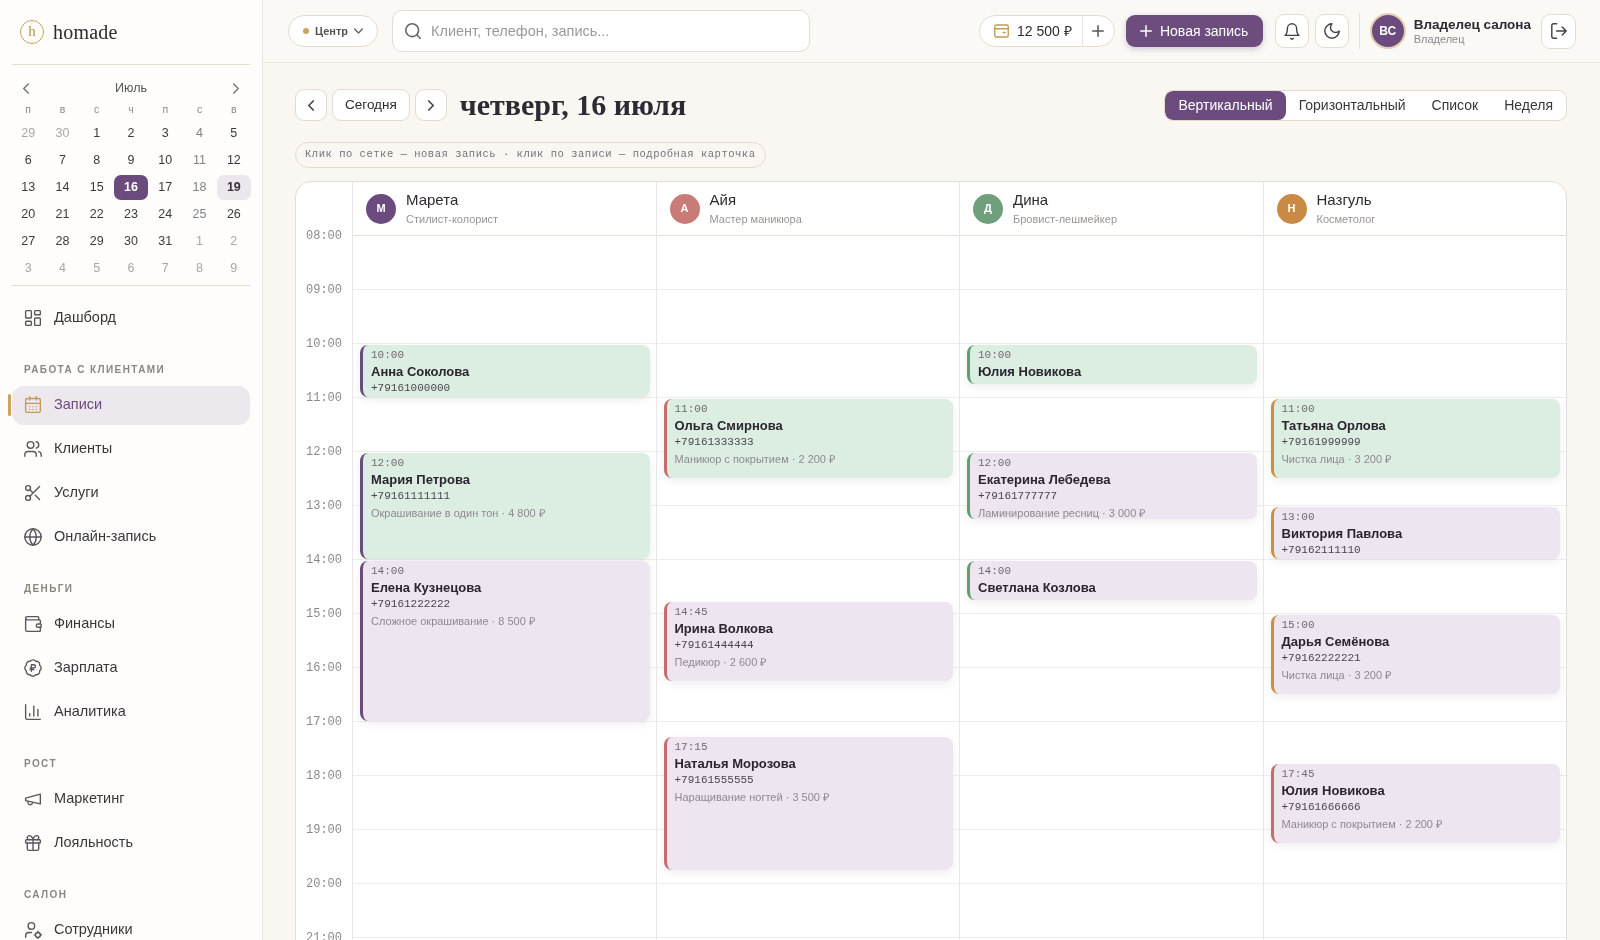  Describe the element at coordinates (131, 241) in the screenshot. I see `calendar-day: 30` at that location.